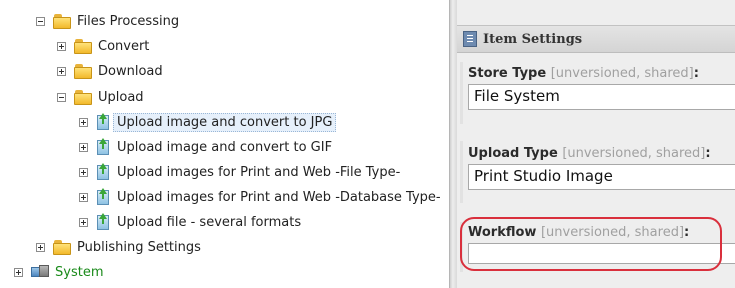 The width and height of the screenshot is (735, 288). I want to click on field-label: Store Type [unversioned, shared]:, so click(601, 73).